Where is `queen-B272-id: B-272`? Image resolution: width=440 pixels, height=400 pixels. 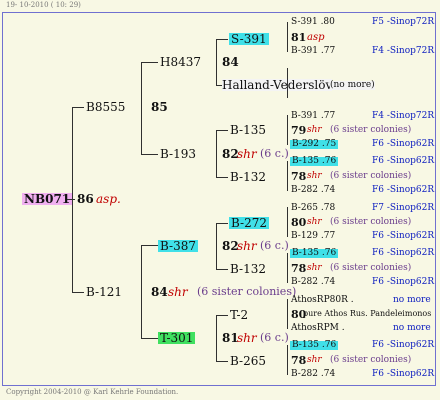
queen-B272-id: B-272 is located at coordinates (249, 223).